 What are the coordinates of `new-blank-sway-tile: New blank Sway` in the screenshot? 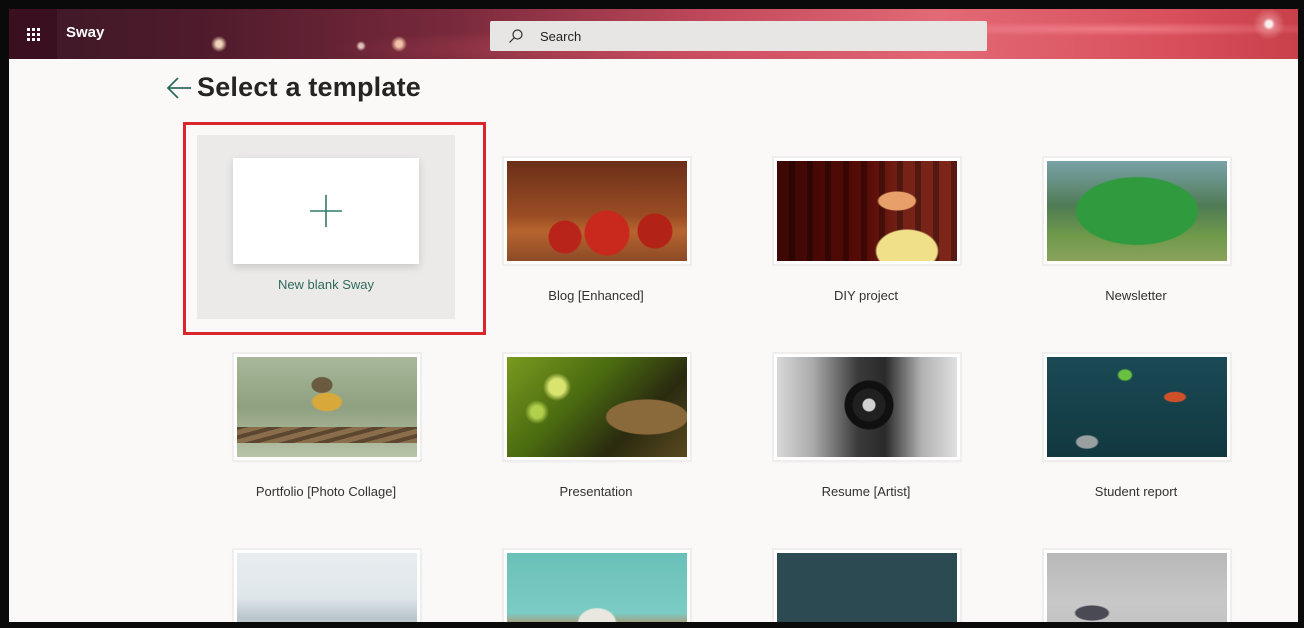 It's located at (326, 227).